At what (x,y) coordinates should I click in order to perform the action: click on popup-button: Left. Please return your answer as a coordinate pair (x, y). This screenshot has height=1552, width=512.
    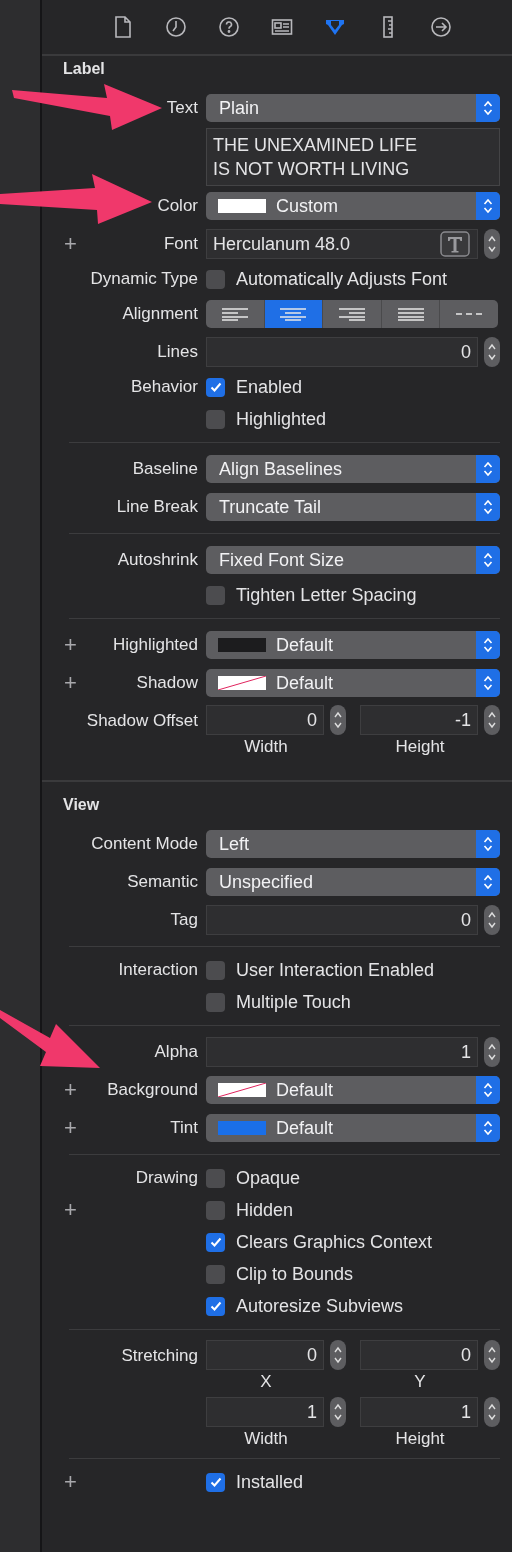
    Looking at the image, I should click on (353, 844).